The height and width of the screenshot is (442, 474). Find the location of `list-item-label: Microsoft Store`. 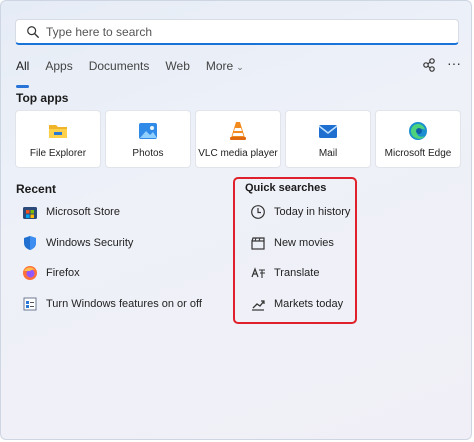

list-item-label: Microsoft Store is located at coordinates (83, 212).